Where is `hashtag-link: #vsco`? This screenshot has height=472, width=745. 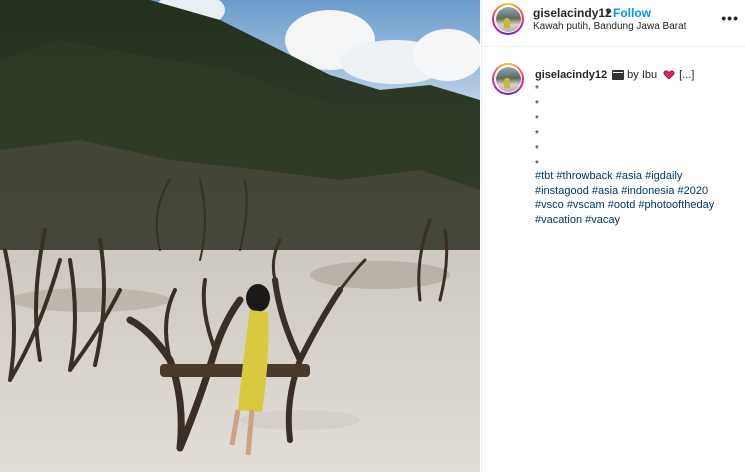 hashtag-link: #vsco is located at coordinates (549, 205).